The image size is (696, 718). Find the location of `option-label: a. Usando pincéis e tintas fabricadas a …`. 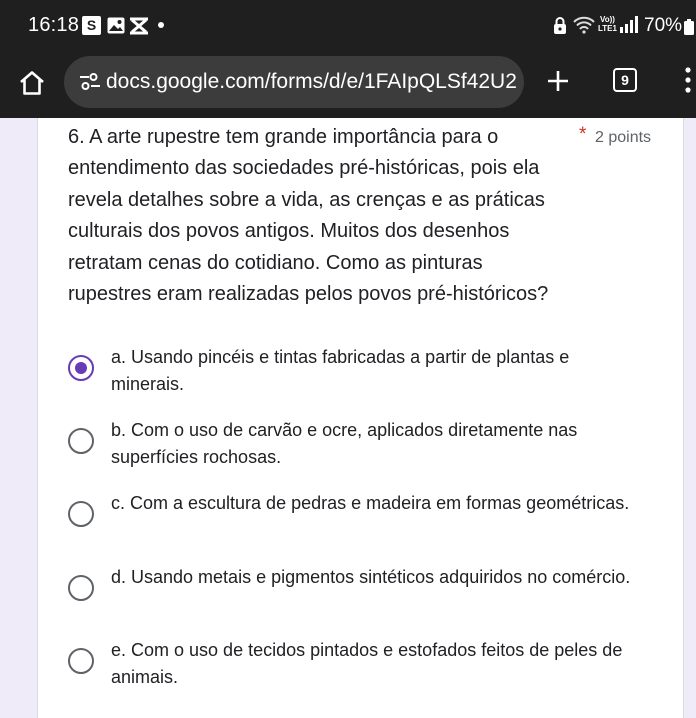

option-label: a. Usando pincéis e tintas fabricadas a … is located at coordinates (376, 370).